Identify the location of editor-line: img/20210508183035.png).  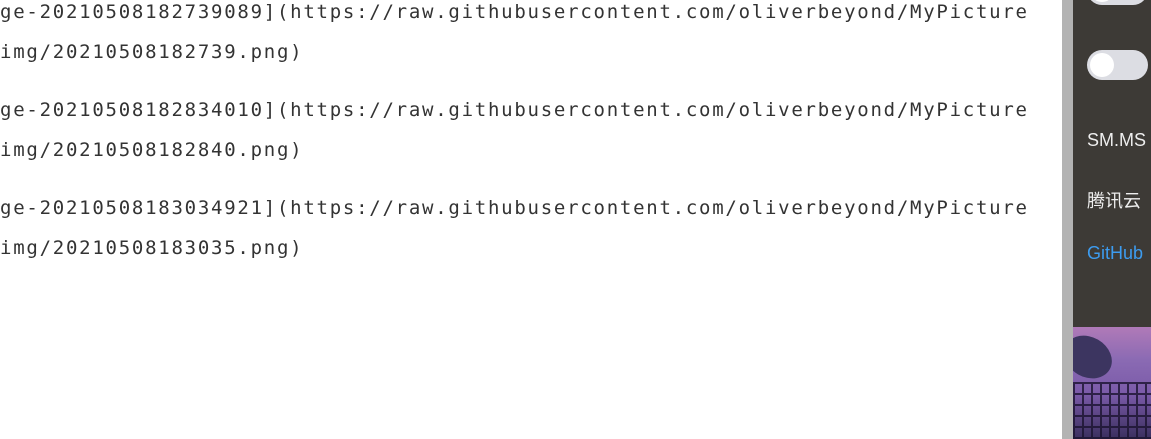
(152, 248).